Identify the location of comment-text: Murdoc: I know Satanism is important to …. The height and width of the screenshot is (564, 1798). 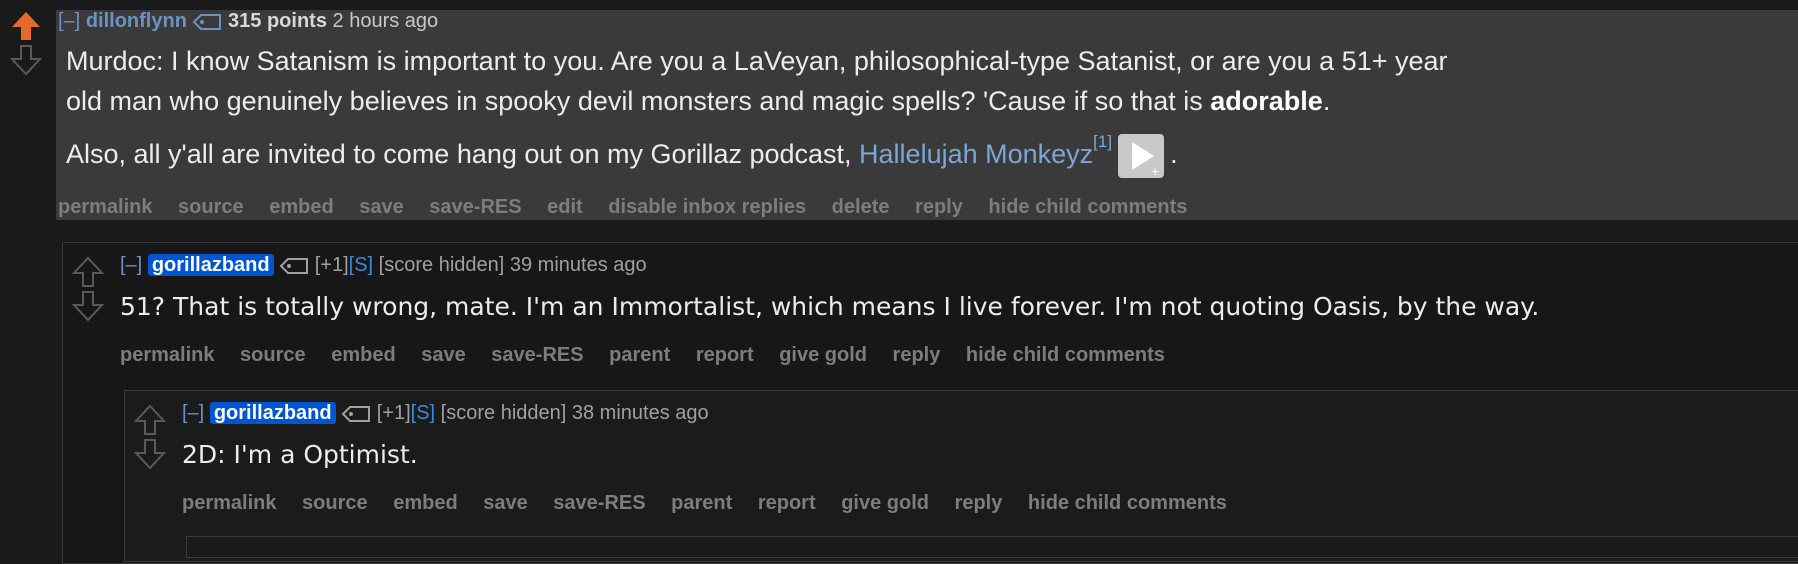
(757, 61).